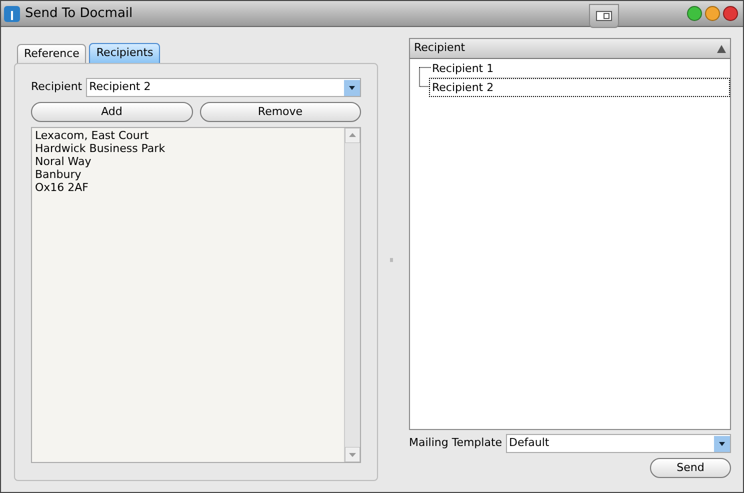 The width and height of the screenshot is (744, 493). Describe the element at coordinates (12, 14) in the screenshot. I see `app-icon` at that location.